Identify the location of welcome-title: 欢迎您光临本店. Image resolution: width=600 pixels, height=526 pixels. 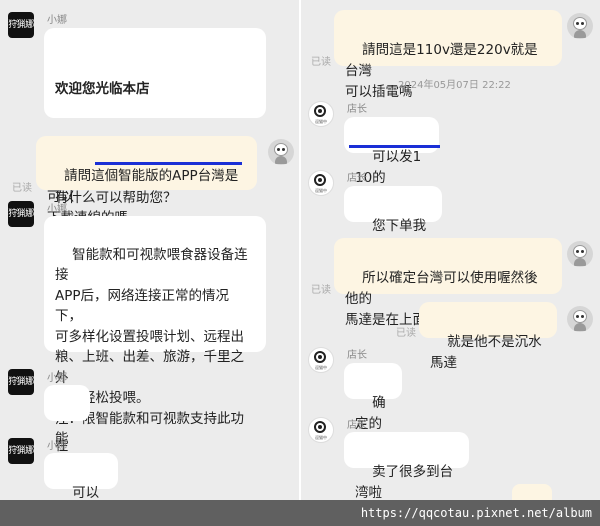
(102, 89).